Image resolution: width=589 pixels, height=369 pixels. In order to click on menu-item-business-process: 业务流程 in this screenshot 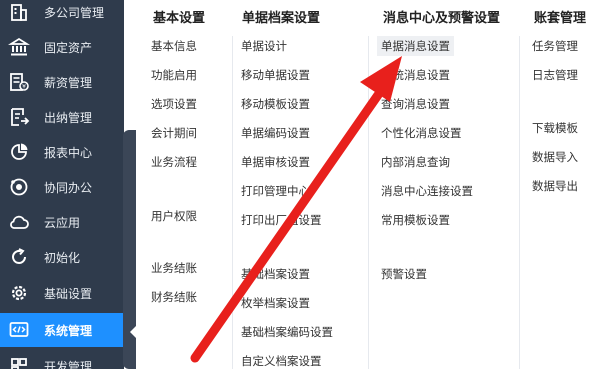, I will do `click(174, 162)`.